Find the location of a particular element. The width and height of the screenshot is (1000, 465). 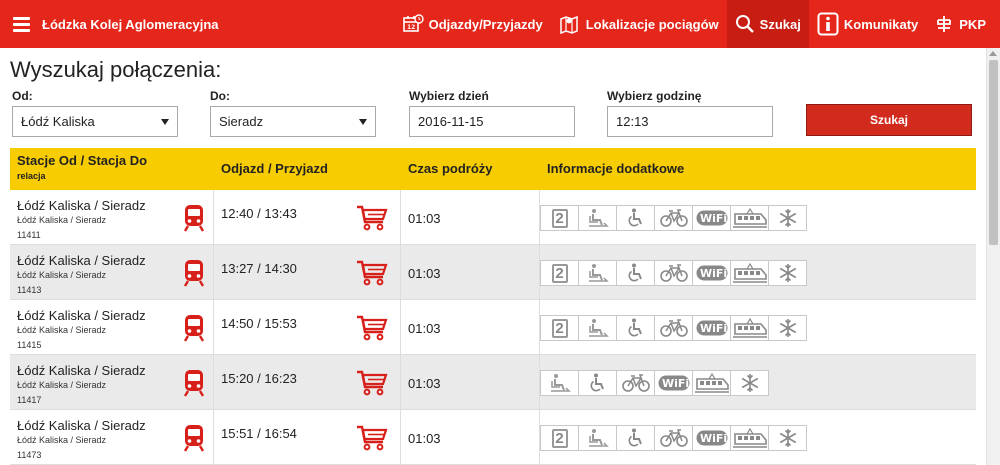

hamburger-menu-icon is located at coordinates (21, 24).